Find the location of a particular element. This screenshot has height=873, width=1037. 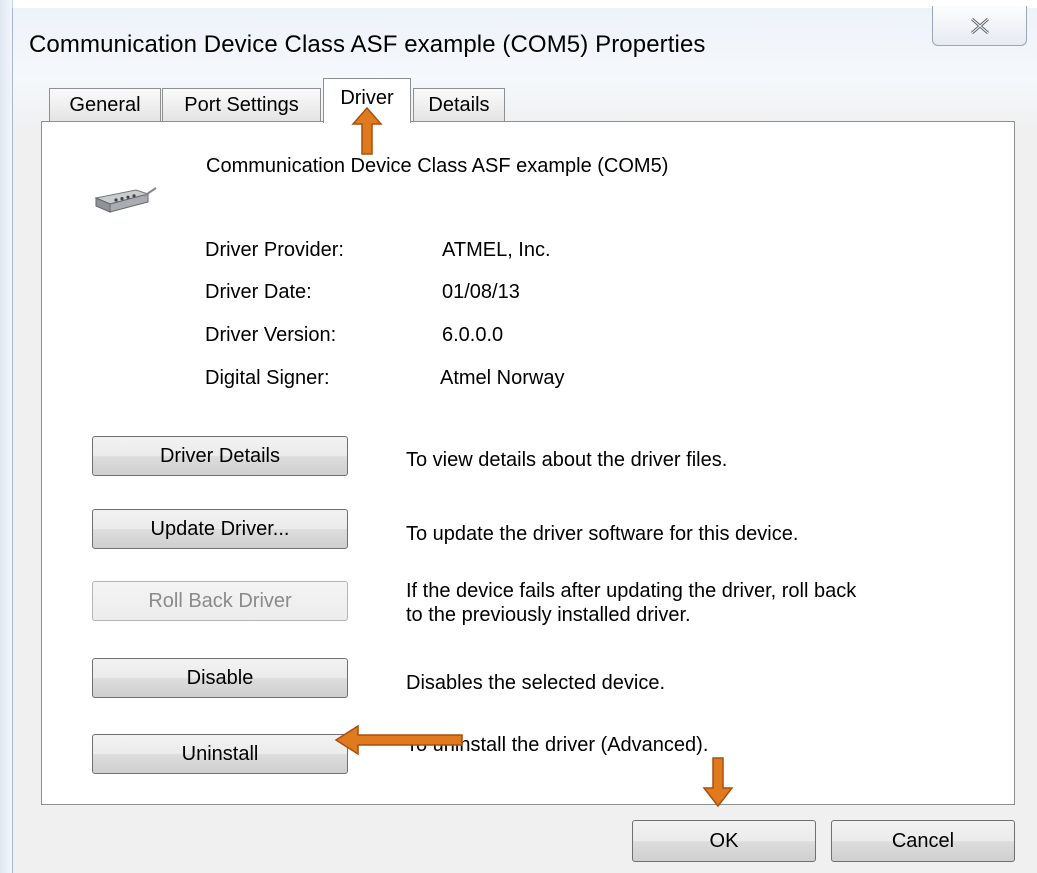

arrow-to-uninstall is located at coordinates (398, 740).